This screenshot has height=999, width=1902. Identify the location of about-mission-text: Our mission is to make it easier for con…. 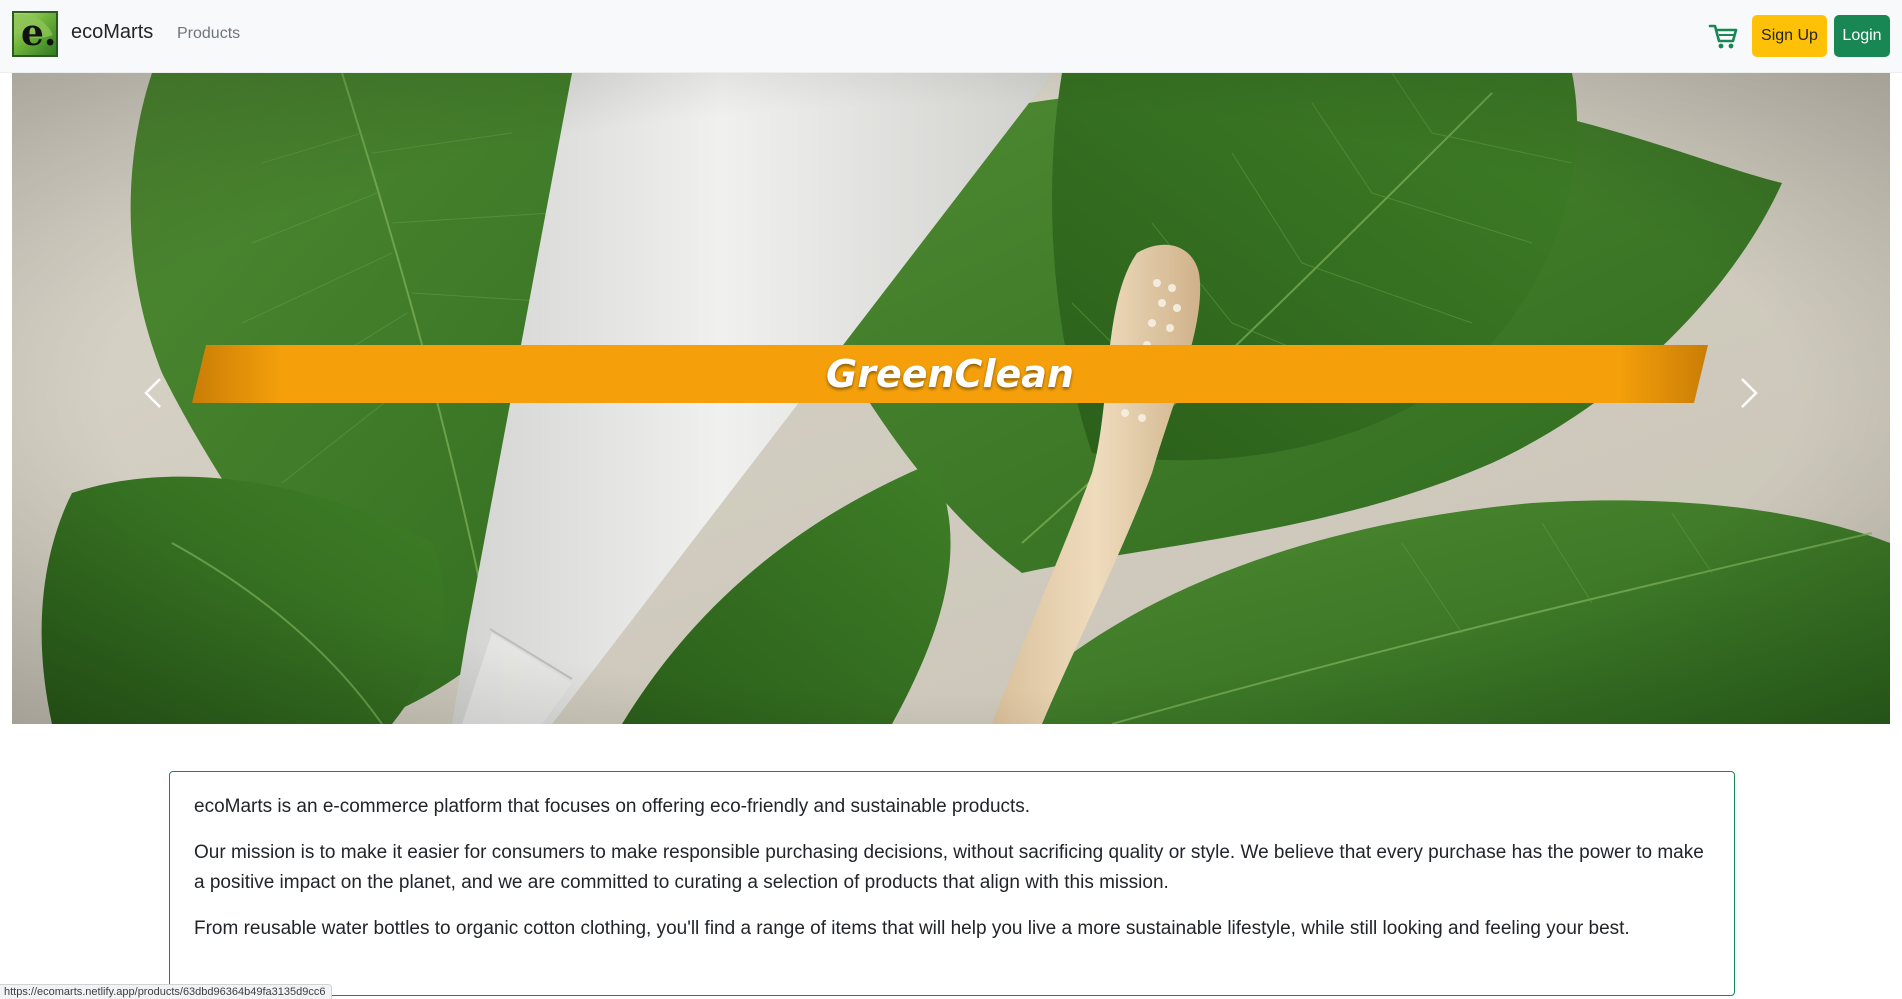
(949, 867).